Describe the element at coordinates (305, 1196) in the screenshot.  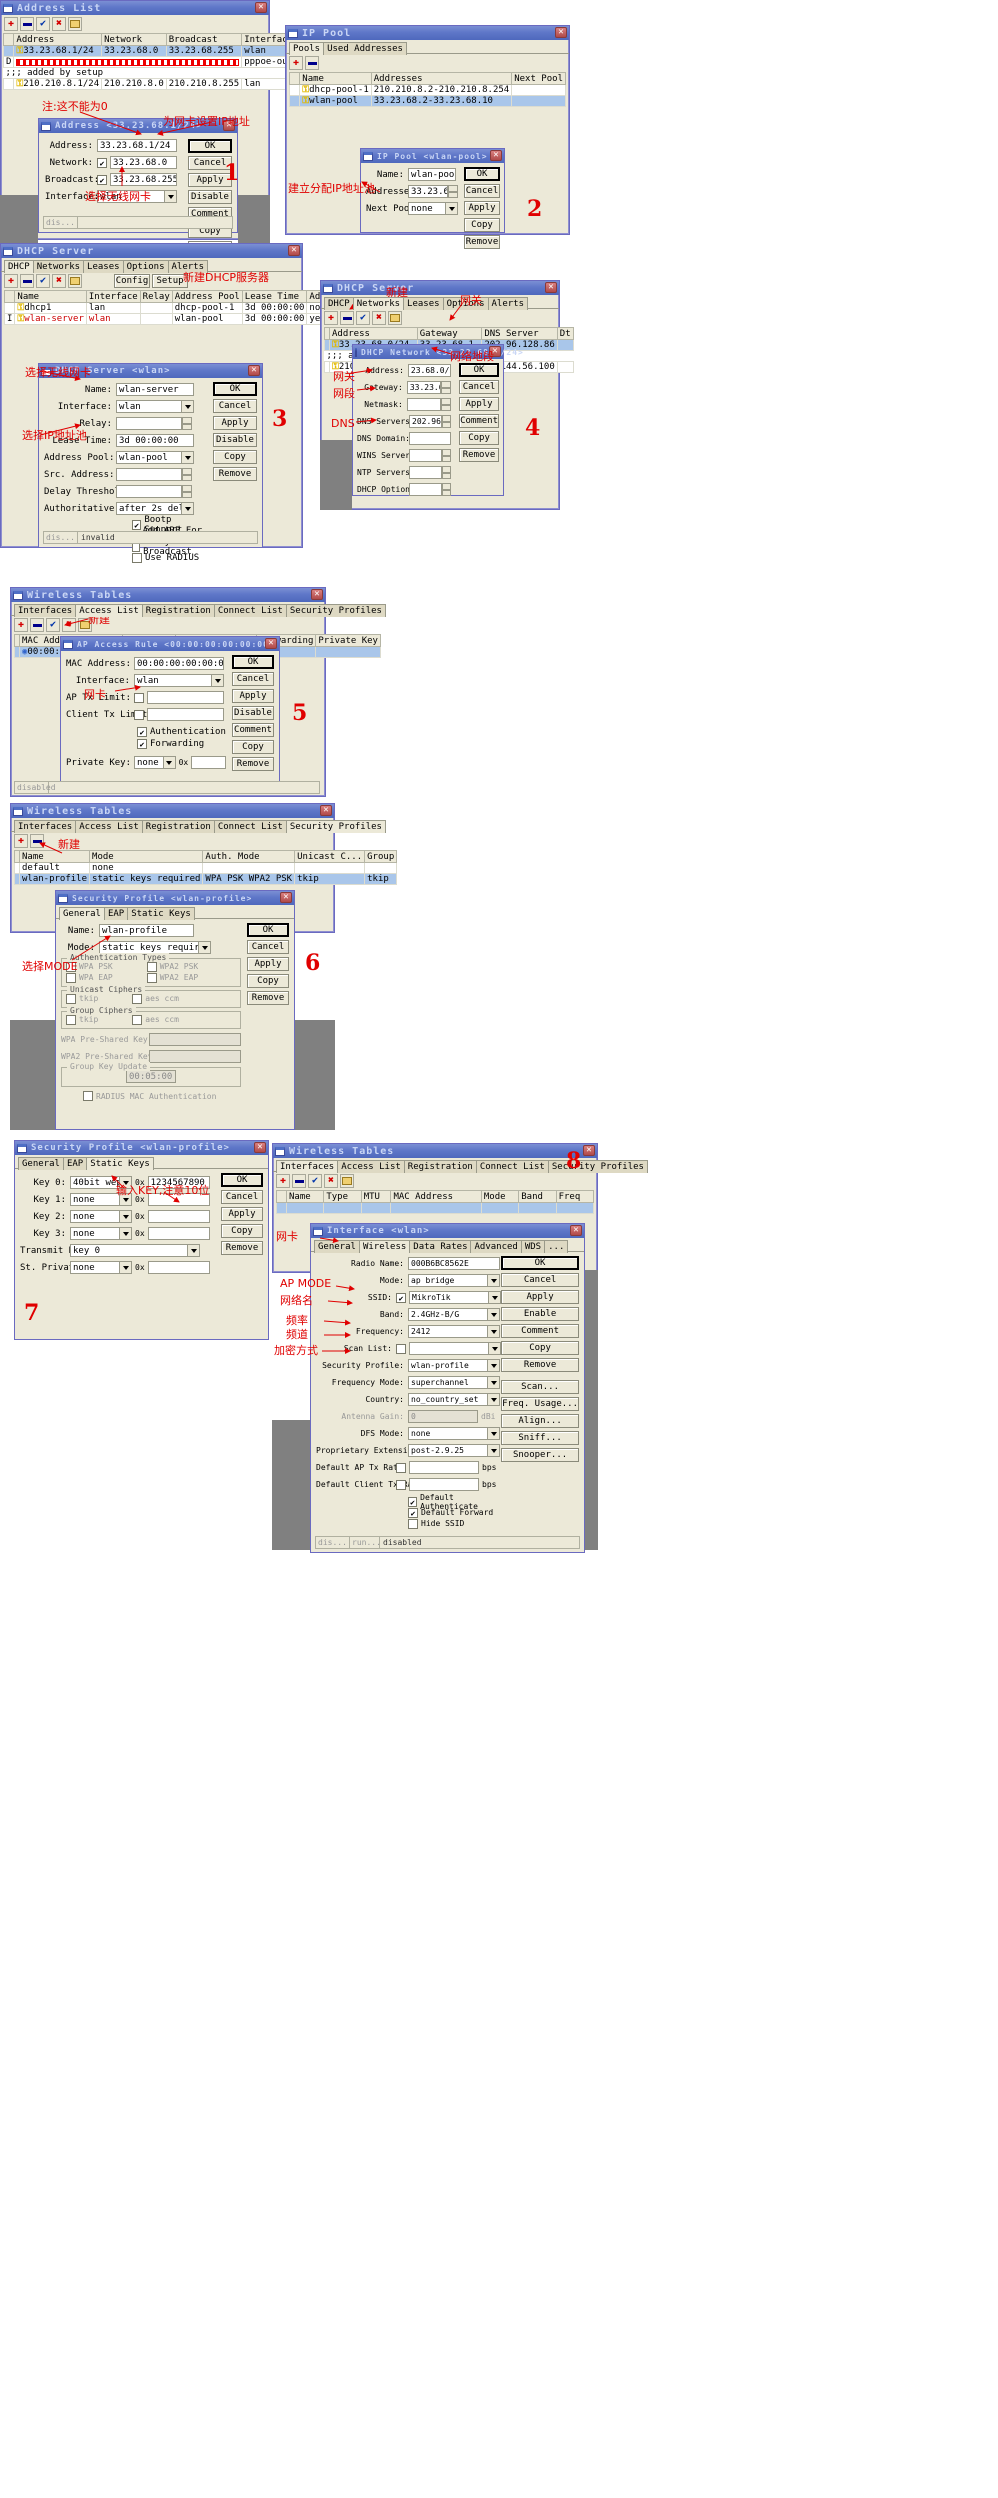
I see `col-name: Name` at that location.